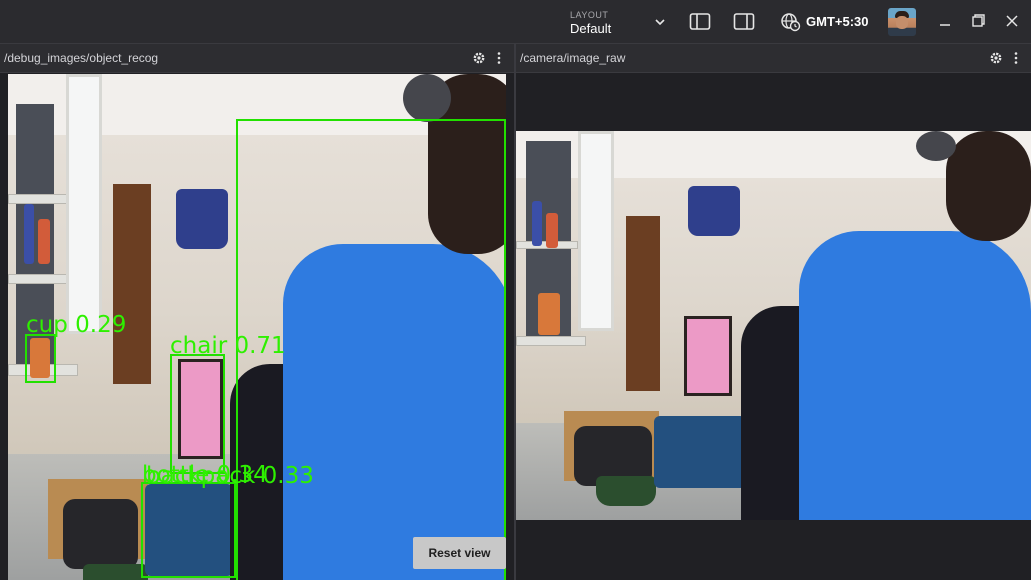 The width and height of the screenshot is (1031, 580). What do you see at coordinates (660, 22) in the screenshot?
I see `chevron-down-icon` at bounding box center [660, 22].